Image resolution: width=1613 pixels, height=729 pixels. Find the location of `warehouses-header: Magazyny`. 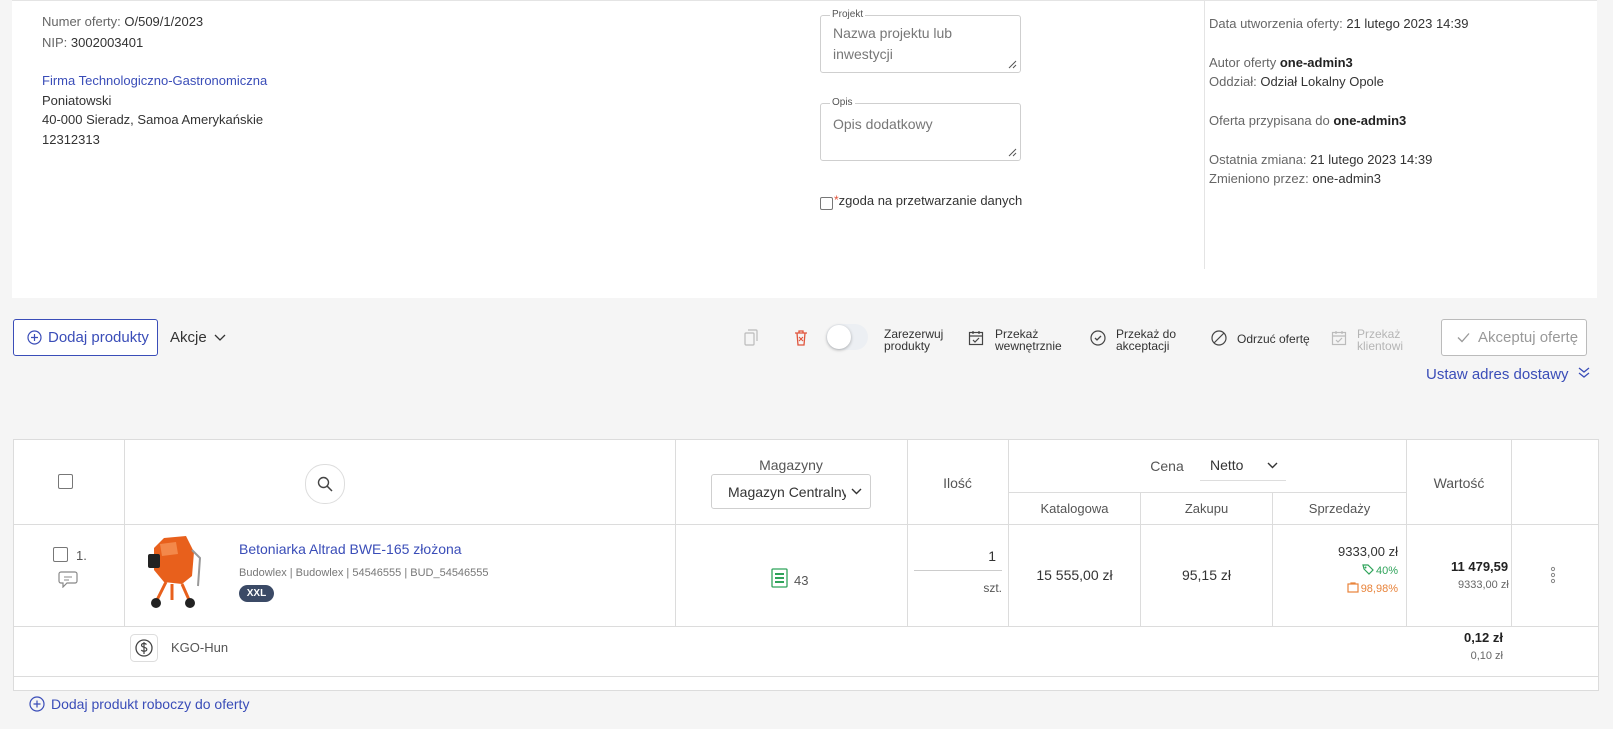

warehouses-header: Magazyny is located at coordinates (791, 465).